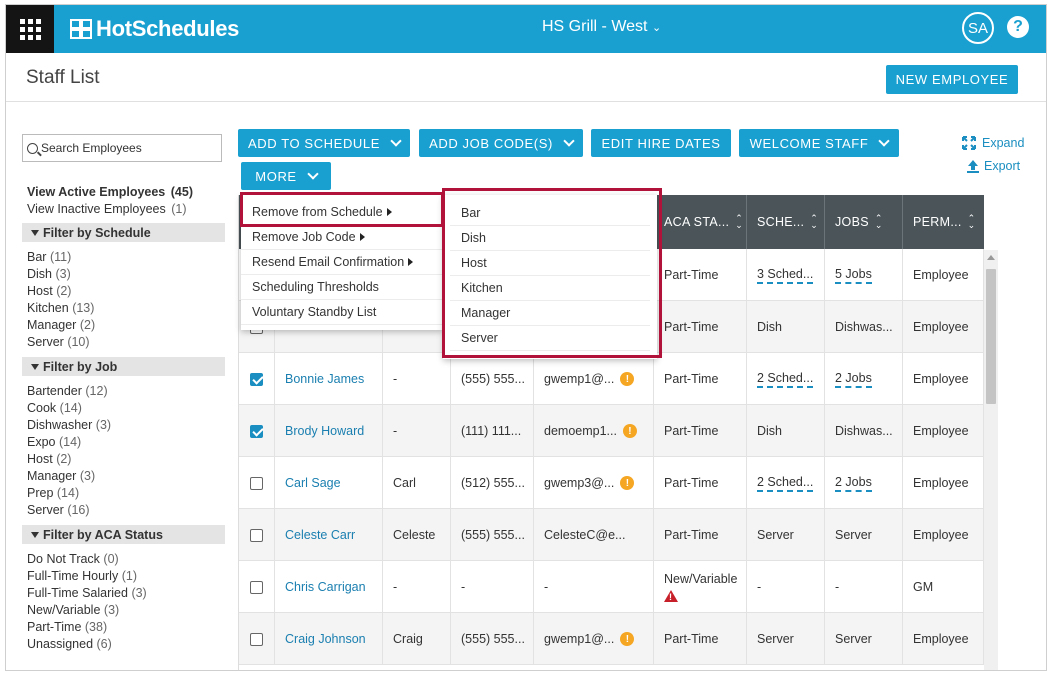  What do you see at coordinates (60, 308) in the screenshot?
I see `filter-item: Kitchen (13)` at bounding box center [60, 308].